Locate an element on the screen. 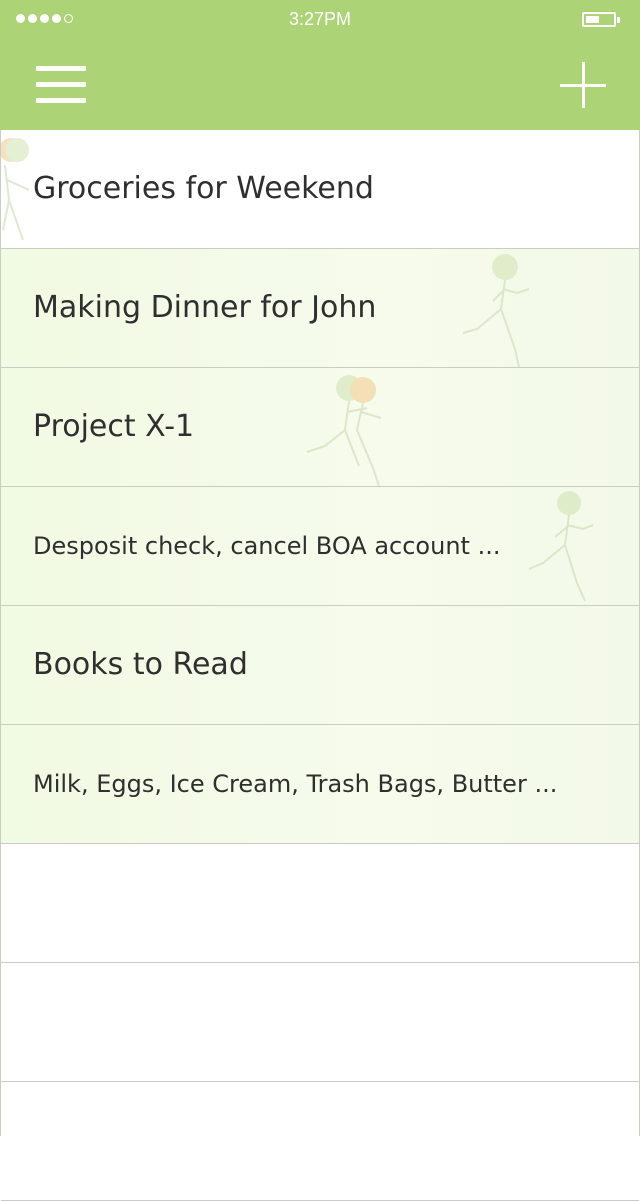 This screenshot has width=640, height=1201. list-item-title: Project X-1 is located at coordinates (114, 426).